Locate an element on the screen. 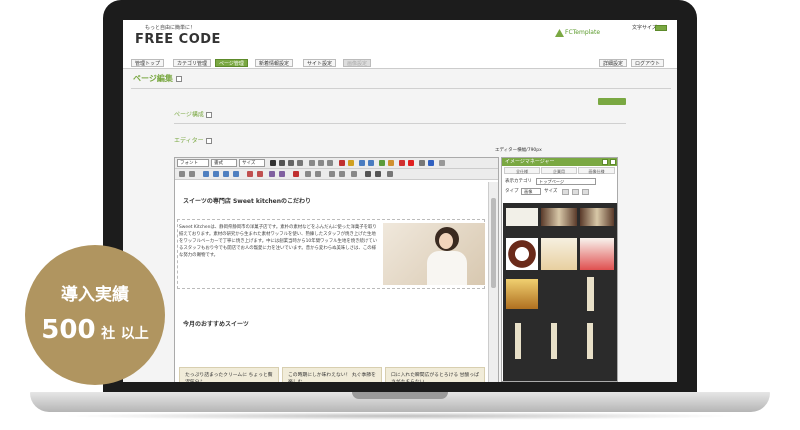 The height and width of the screenshot is (430, 800). card-text: 口に入れた瞬間広がるとろける 甘酸っぱさがたまらない is located at coordinates (435, 377).